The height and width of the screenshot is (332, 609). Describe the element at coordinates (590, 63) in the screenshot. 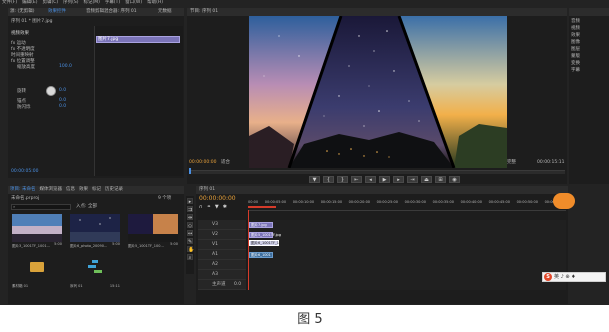

I see `side-item: 变换` at that location.